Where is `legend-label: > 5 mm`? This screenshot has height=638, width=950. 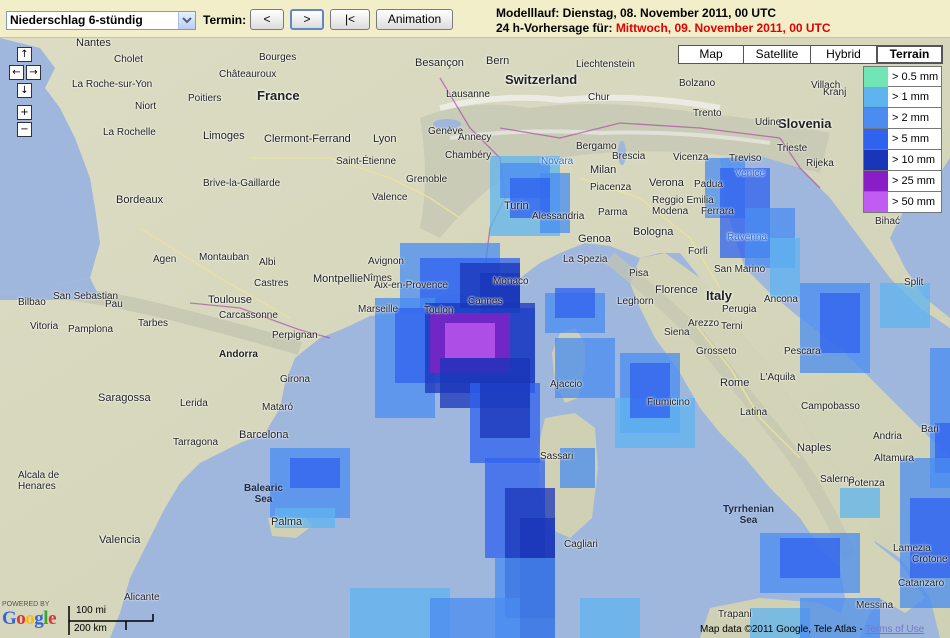
legend-label: > 5 mm is located at coordinates (910, 139).